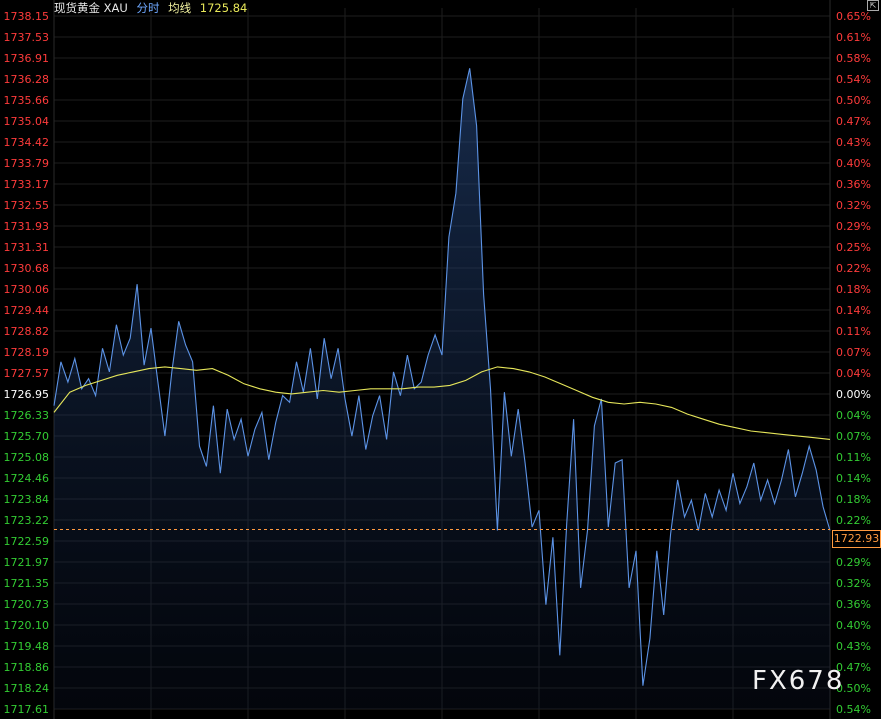 The width and height of the screenshot is (881, 719). I want to click on pct-tick-label: 0.50%, so click(853, 100).